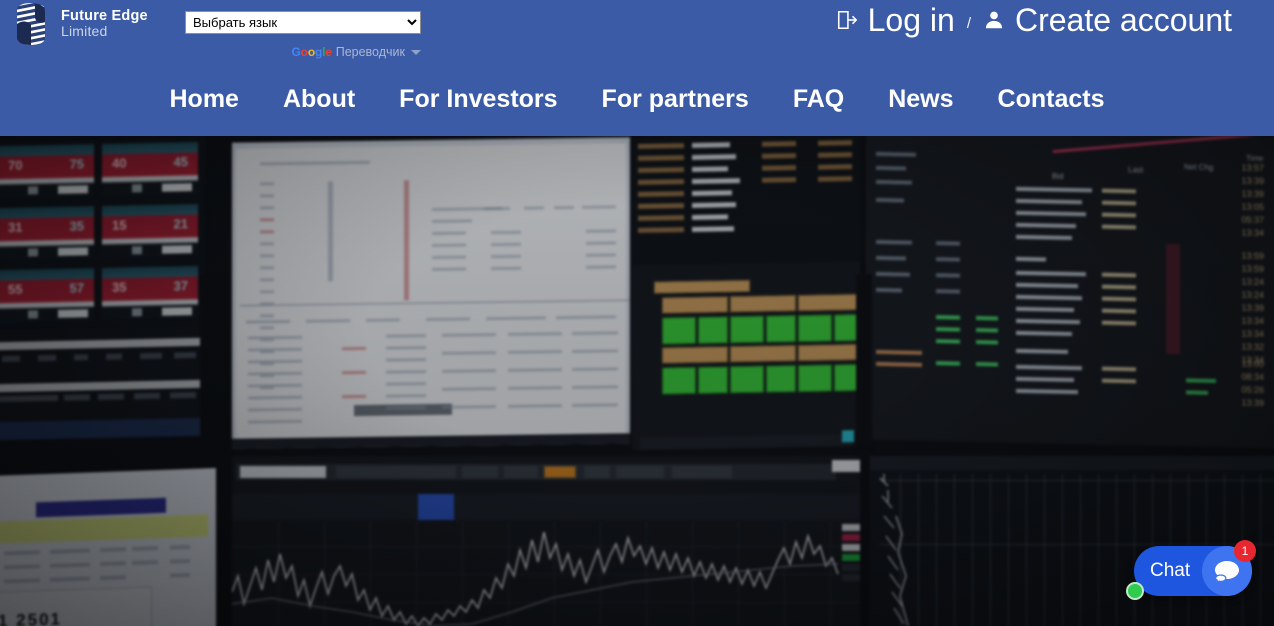  Describe the element at coordinates (204, 99) in the screenshot. I see `nav-item-home: Home` at that location.